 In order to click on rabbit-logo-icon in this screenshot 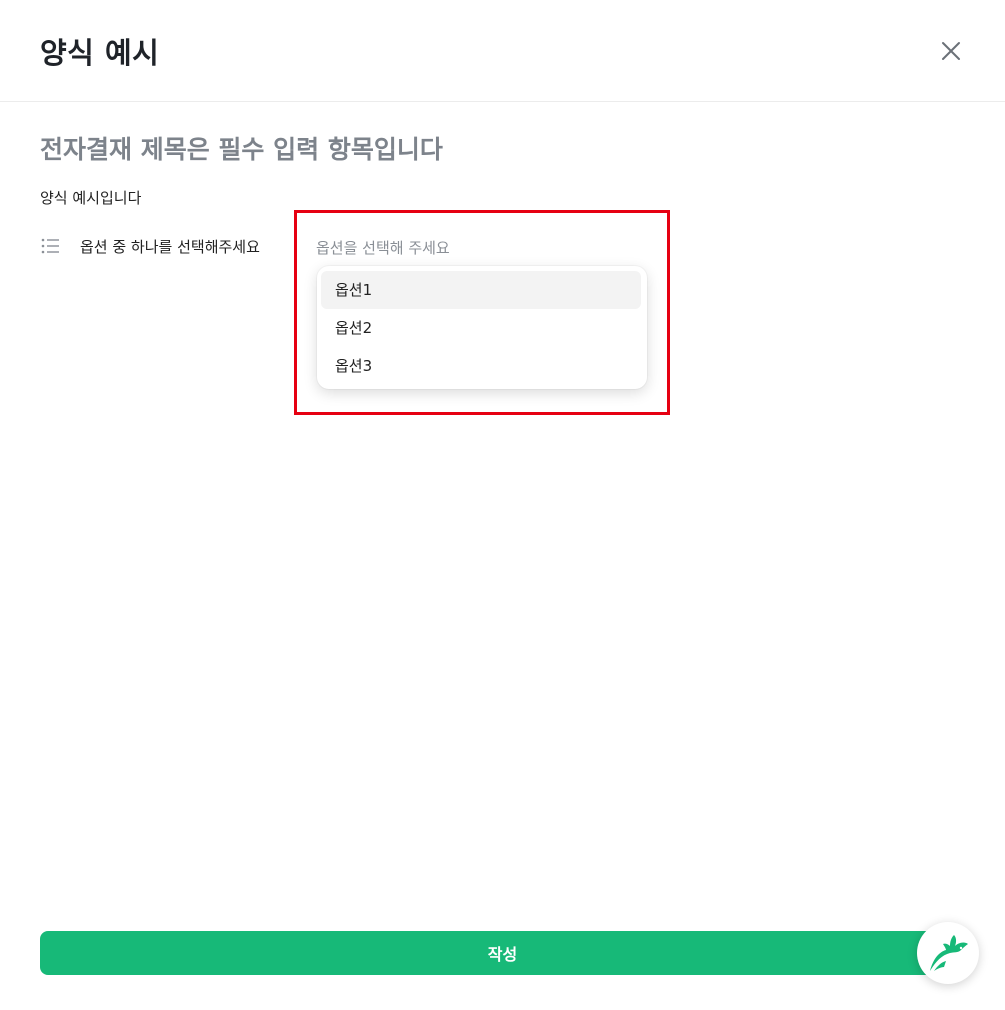, I will do `click(949, 953)`.